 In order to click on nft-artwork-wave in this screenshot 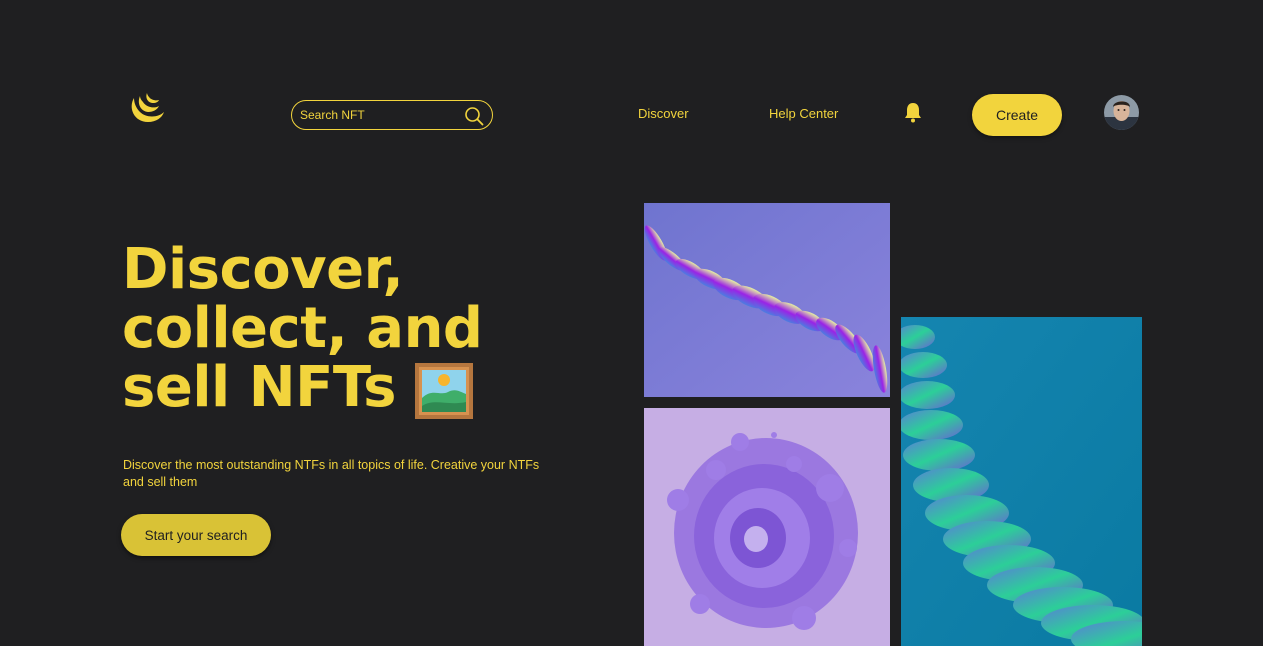, I will do `click(1021, 481)`.